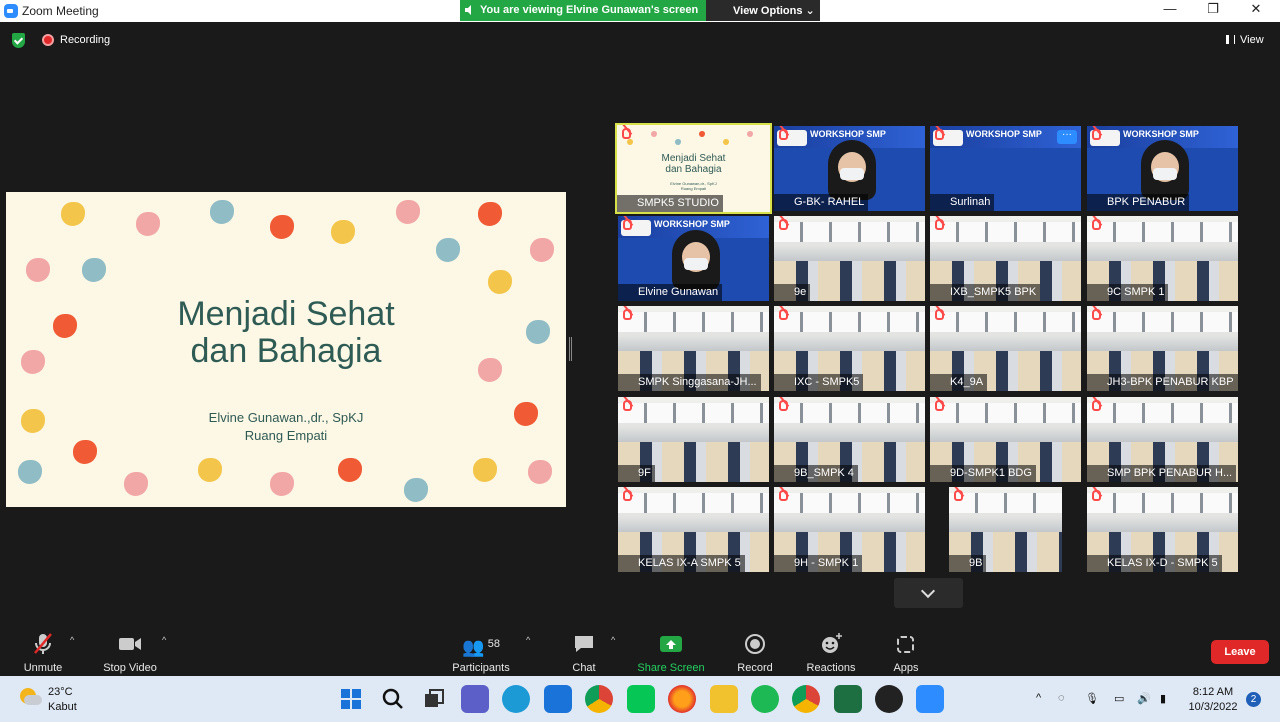 The width and height of the screenshot is (1280, 722). Describe the element at coordinates (1162, 529) in the screenshot. I see `participant-tile: KELAS IX-D - SMPK 5` at that location.